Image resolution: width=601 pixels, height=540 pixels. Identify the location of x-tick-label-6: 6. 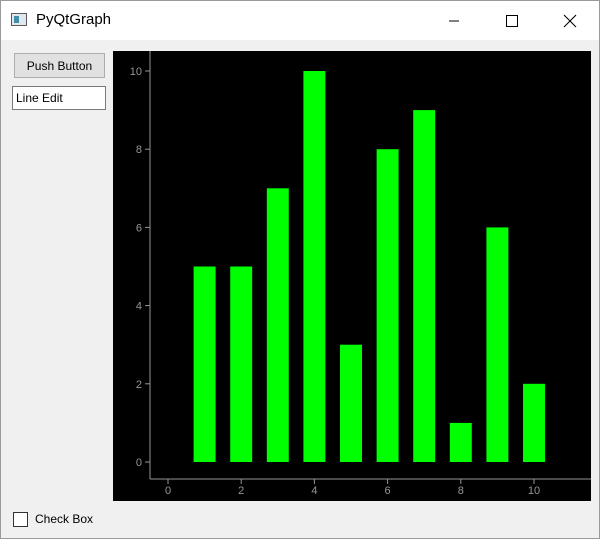
(388, 491).